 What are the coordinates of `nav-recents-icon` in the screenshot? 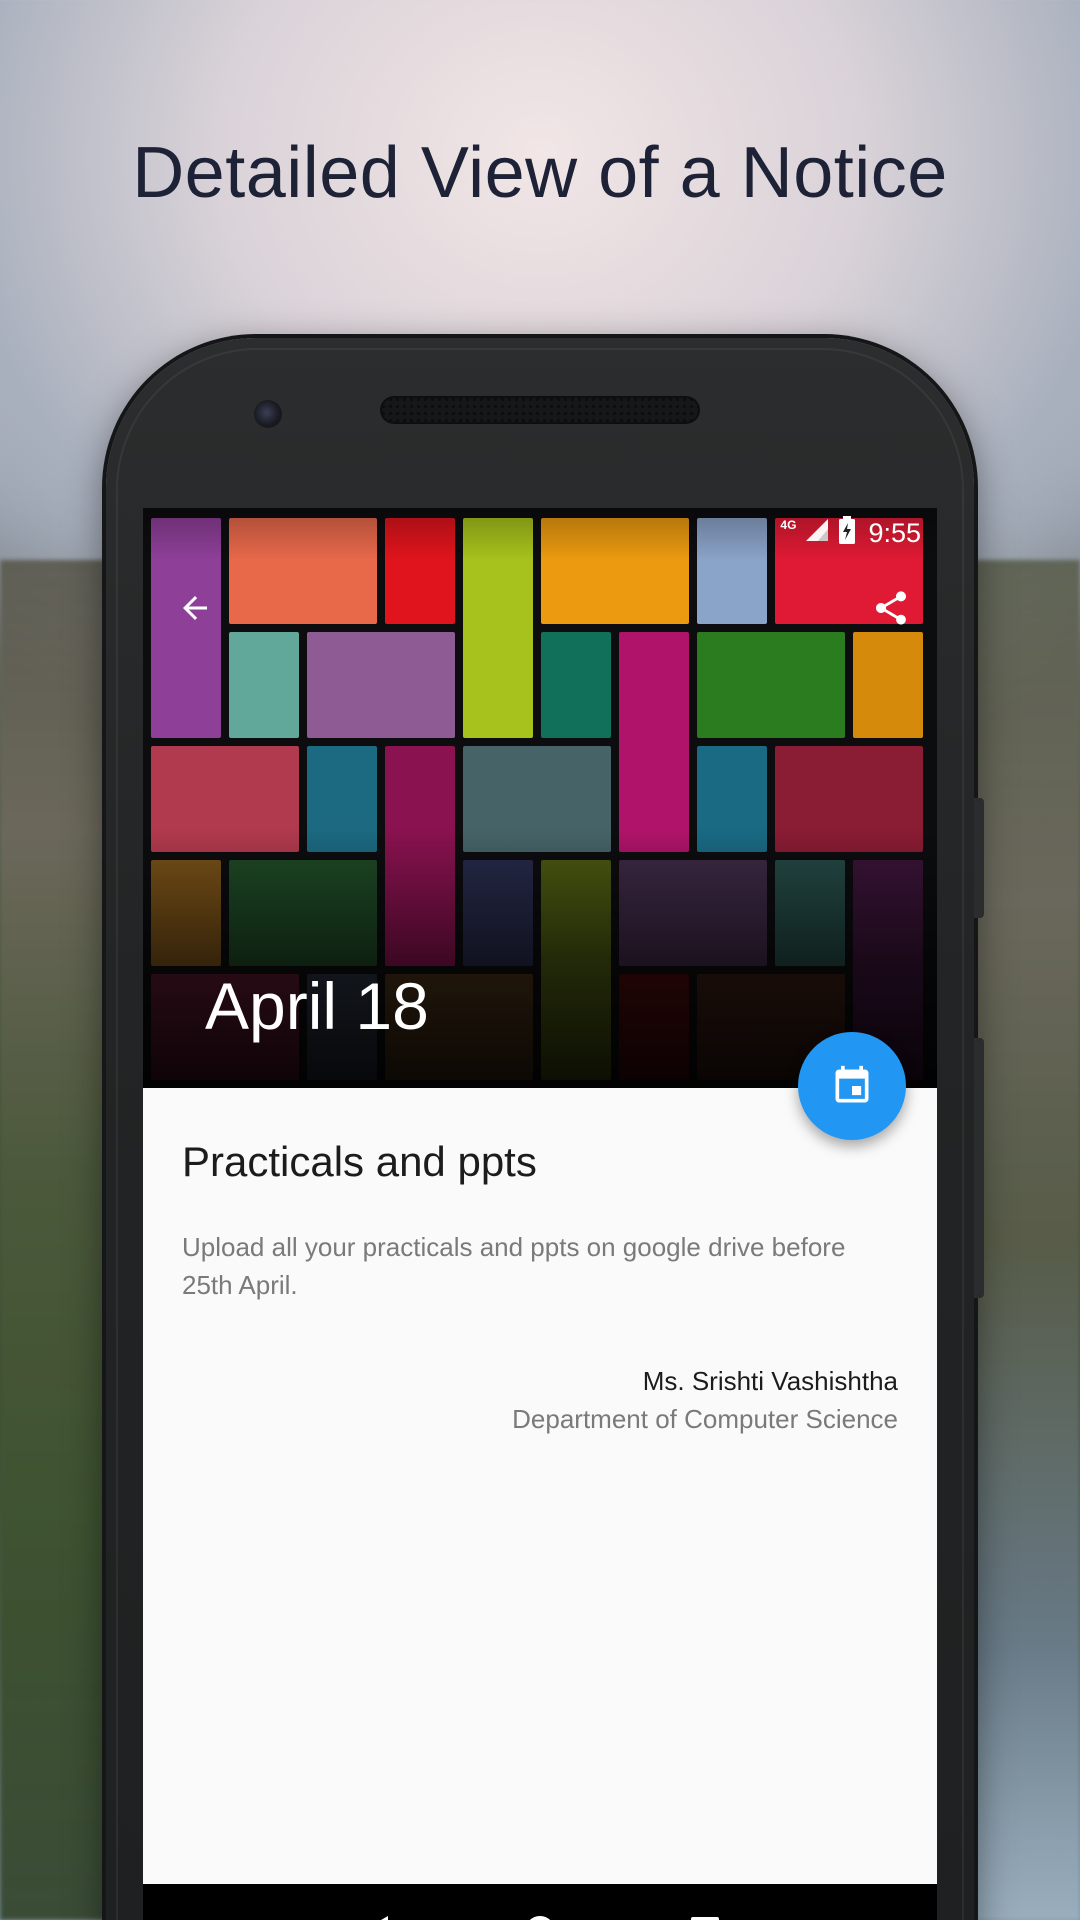 It's located at (704, 1918).